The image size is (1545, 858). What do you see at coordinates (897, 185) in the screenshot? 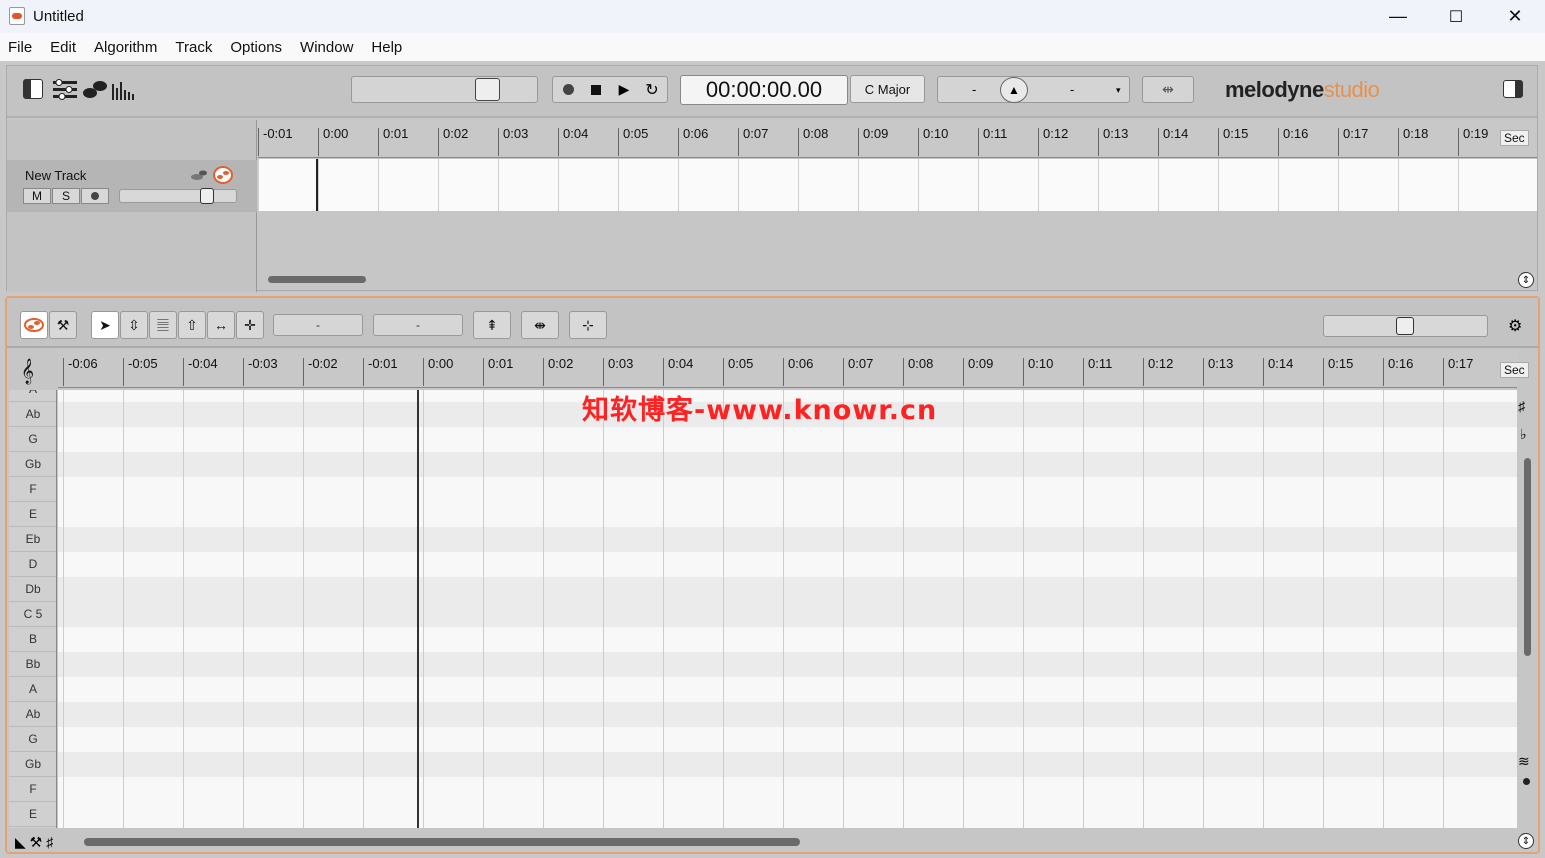
I see `track-lane` at bounding box center [897, 185].